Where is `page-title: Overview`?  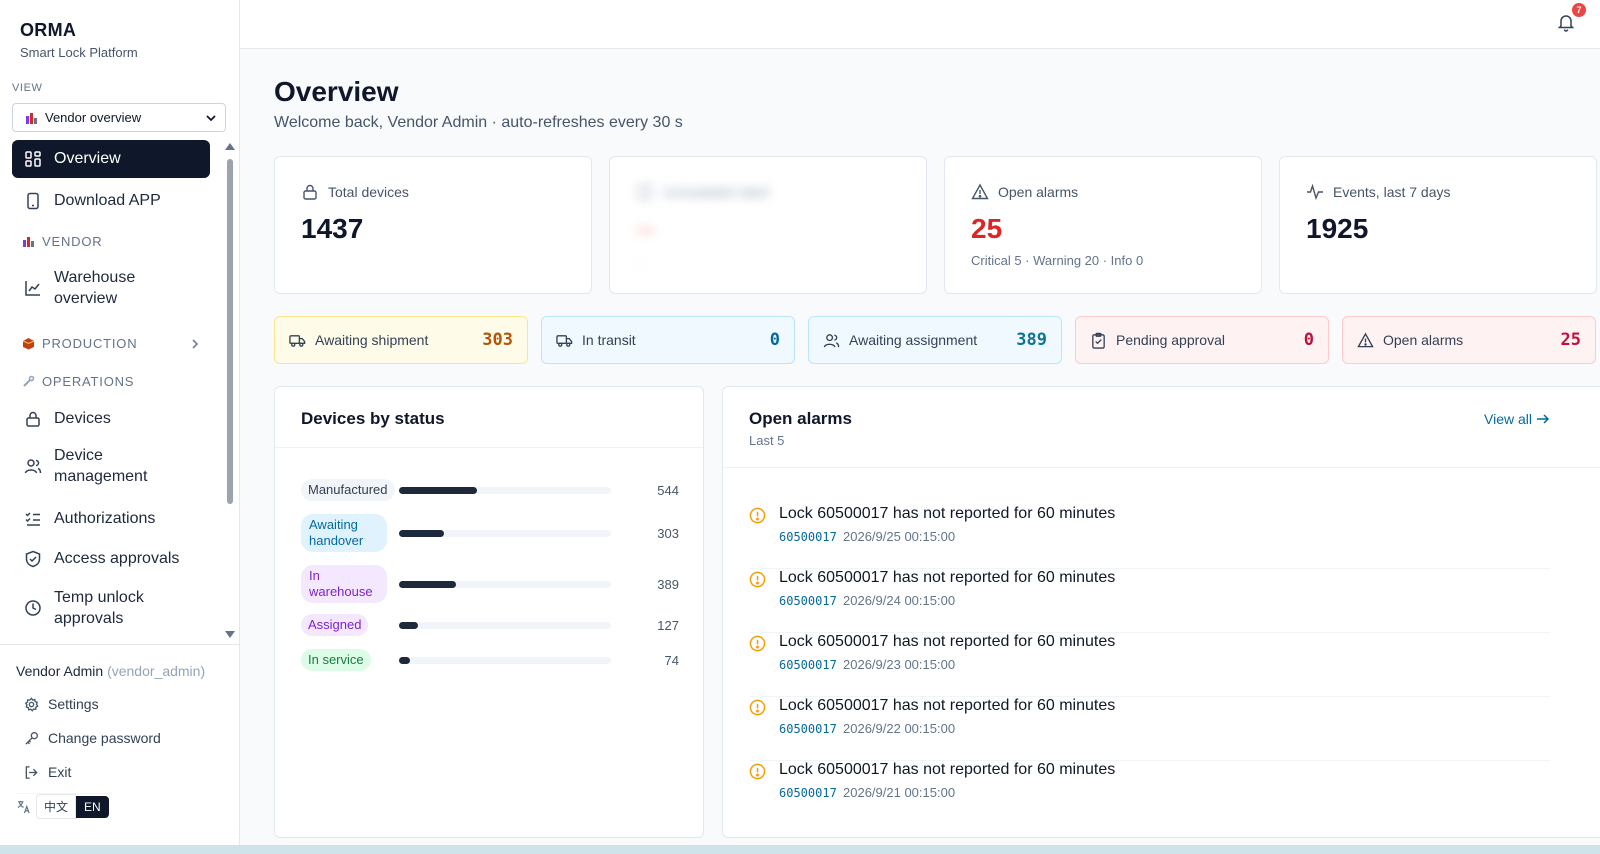
page-title: Overview is located at coordinates (336, 91).